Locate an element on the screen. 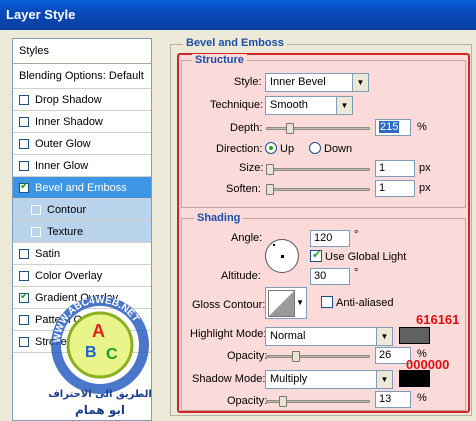 The width and height of the screenshot is (476, 421). style-label: Style: is located at coordinates (248, 82).